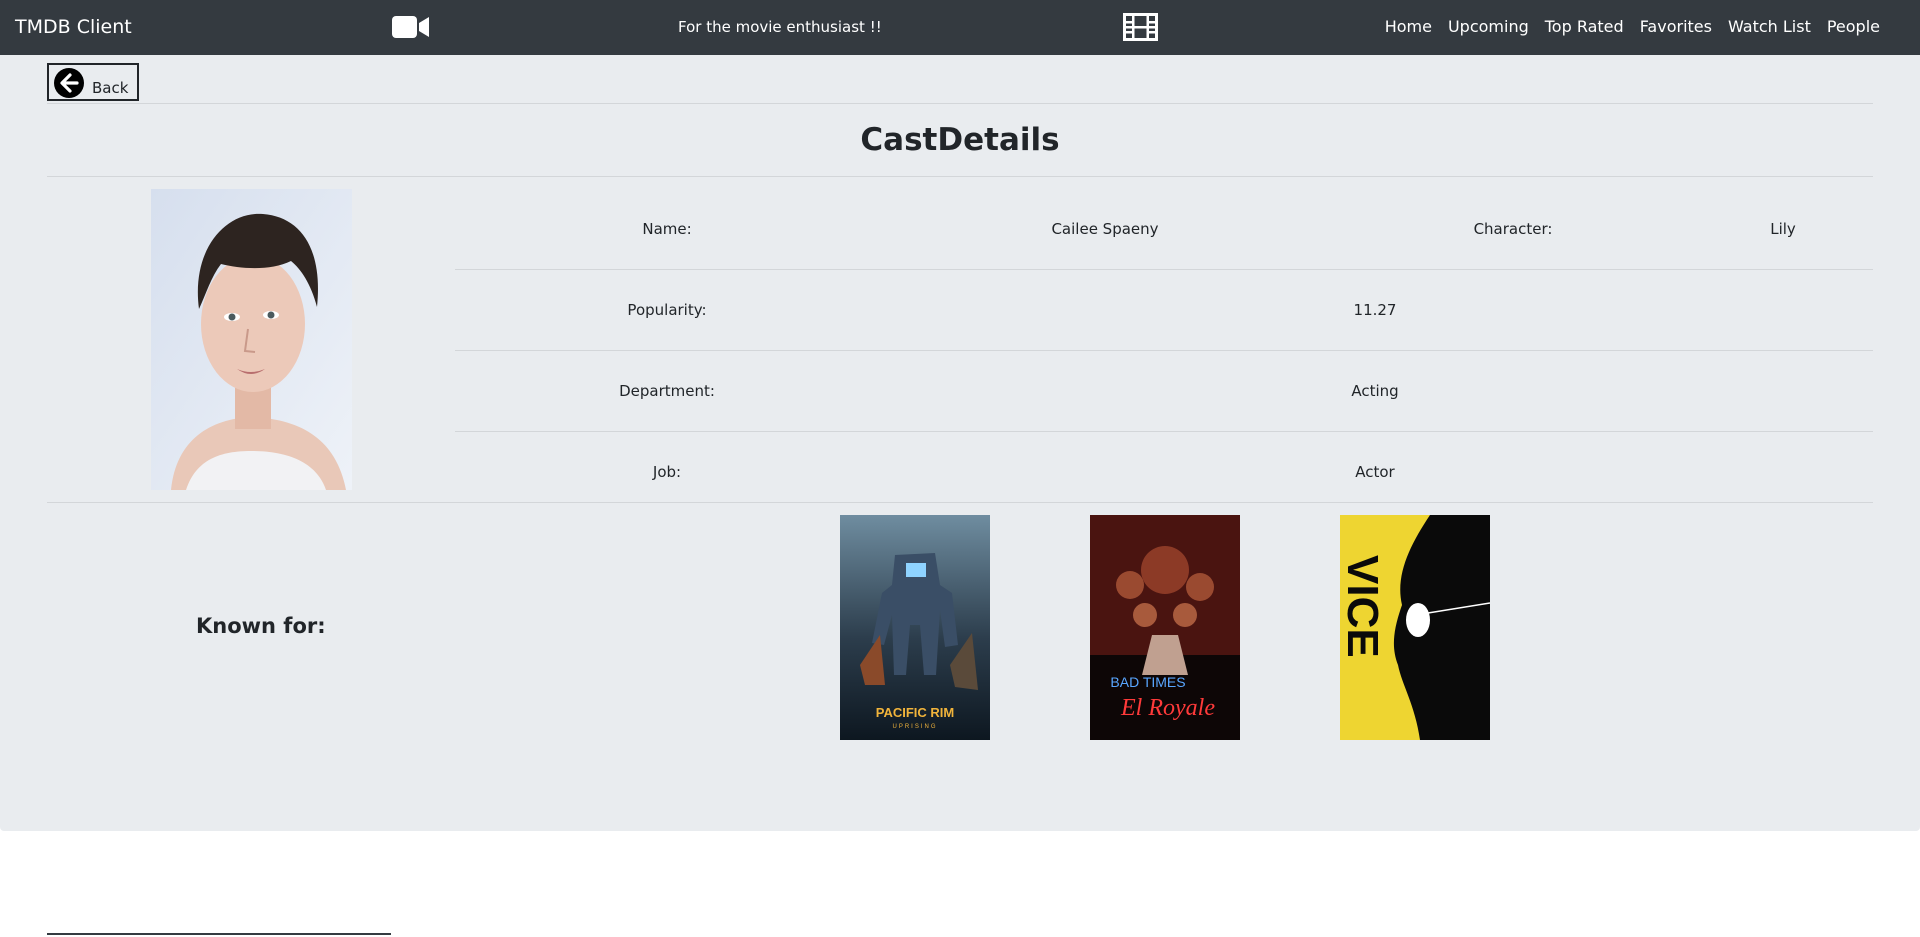 The width and height of the screenshot is (1920, 937). What do you see at coordinates (73, 27) in the screenshot?
I see `brand-link: TMDB Client` at bounding box center [73, 27].